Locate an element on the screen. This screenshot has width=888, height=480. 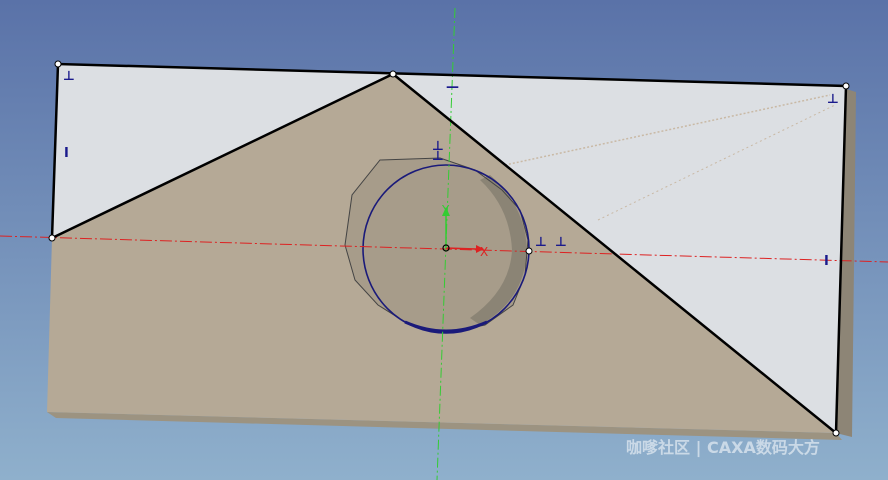
x-axis-arrow is located at coordinates (461, 248).